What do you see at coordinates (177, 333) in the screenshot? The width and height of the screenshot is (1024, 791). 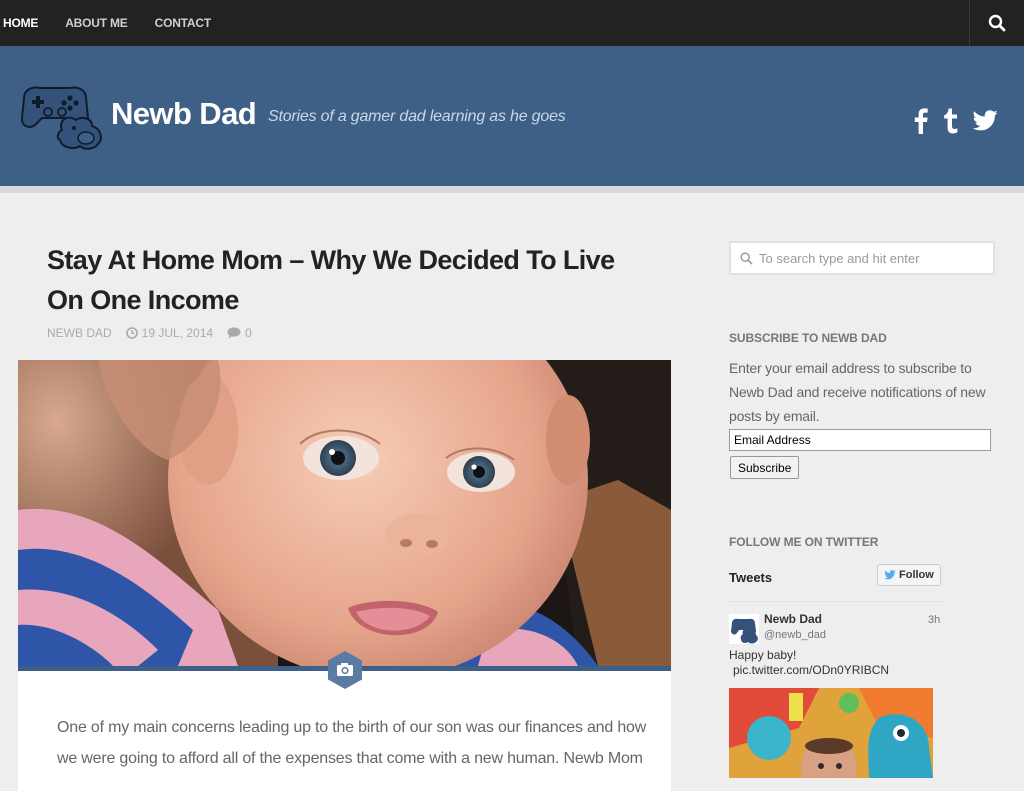 I see `post-date: 19 JUL, 2014` at bounding box center [177, 333].